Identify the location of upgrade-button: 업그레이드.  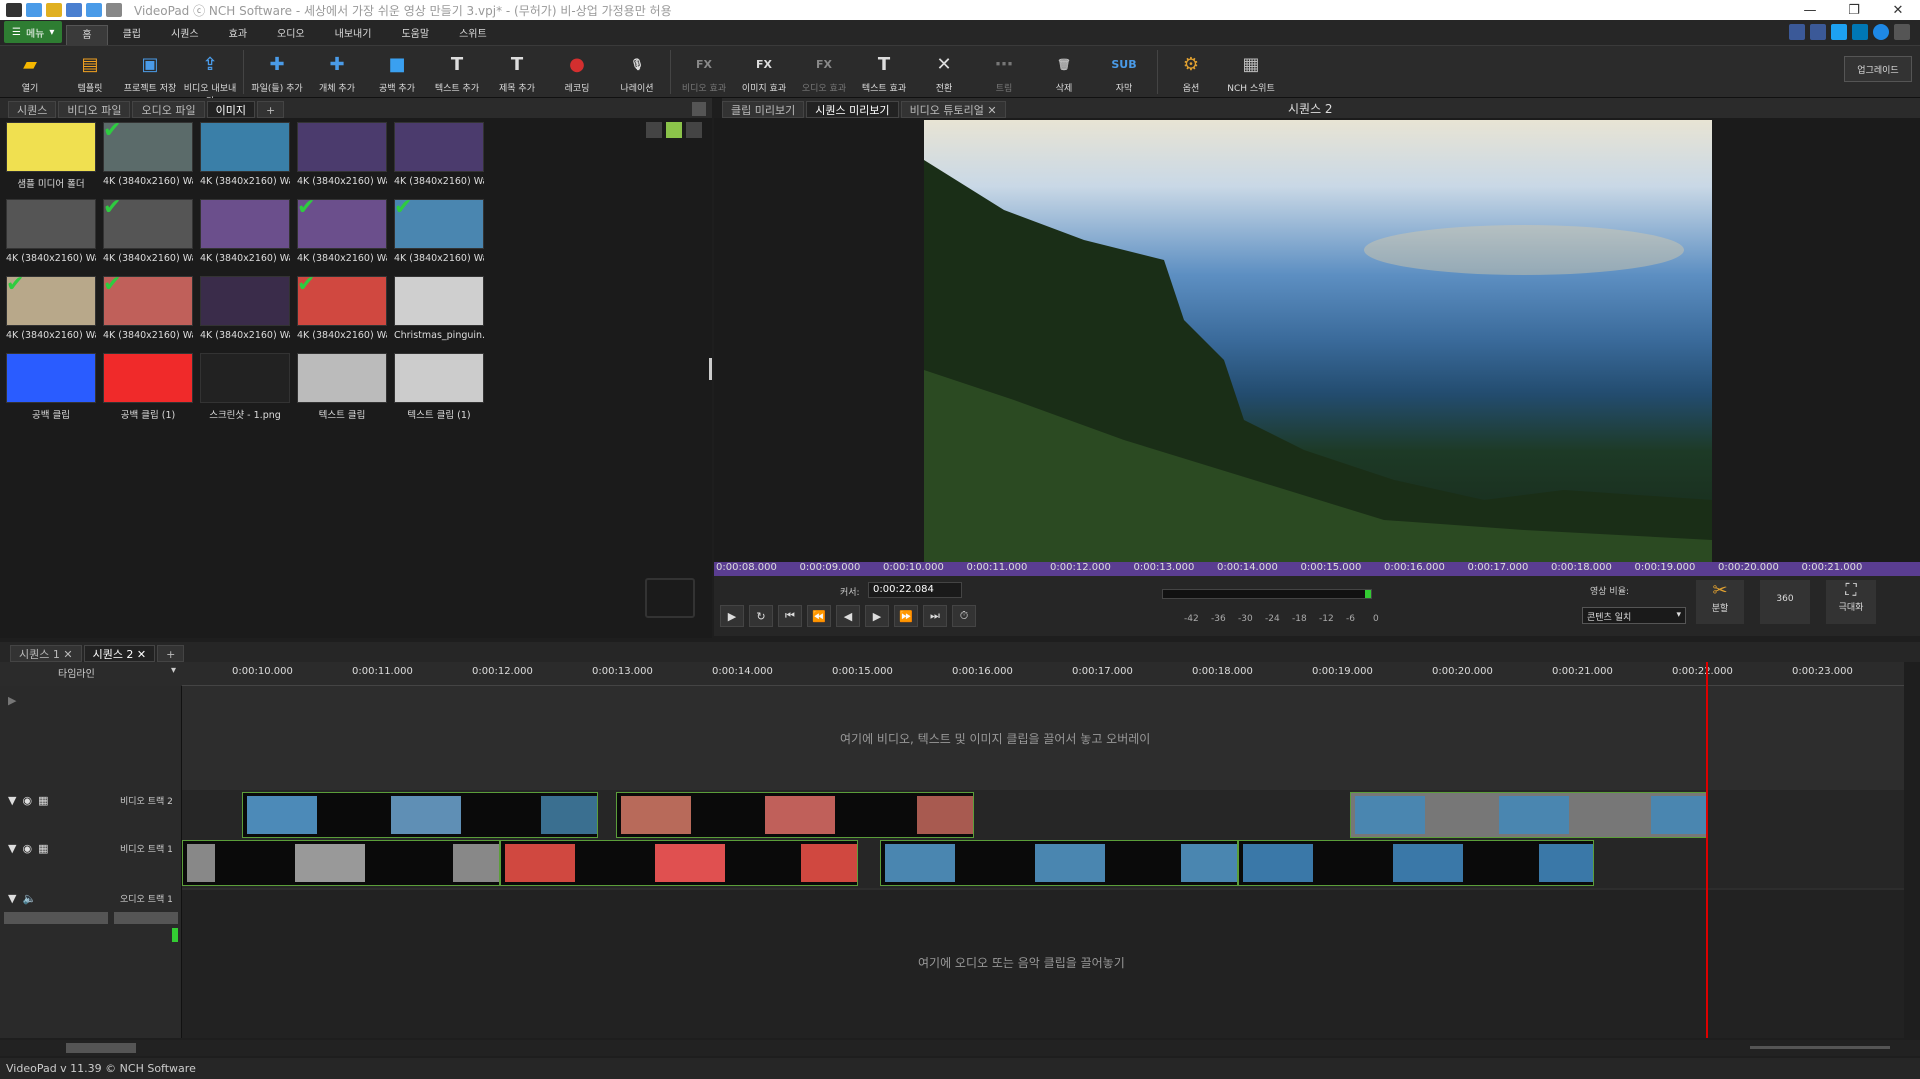
(1878, 69).